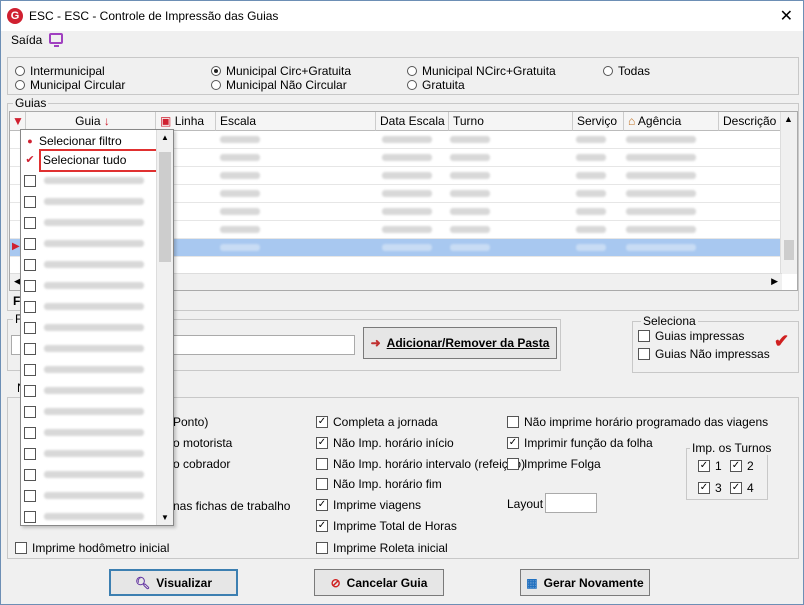  I want to click on house-icon: ⌂, so click(632, 121).